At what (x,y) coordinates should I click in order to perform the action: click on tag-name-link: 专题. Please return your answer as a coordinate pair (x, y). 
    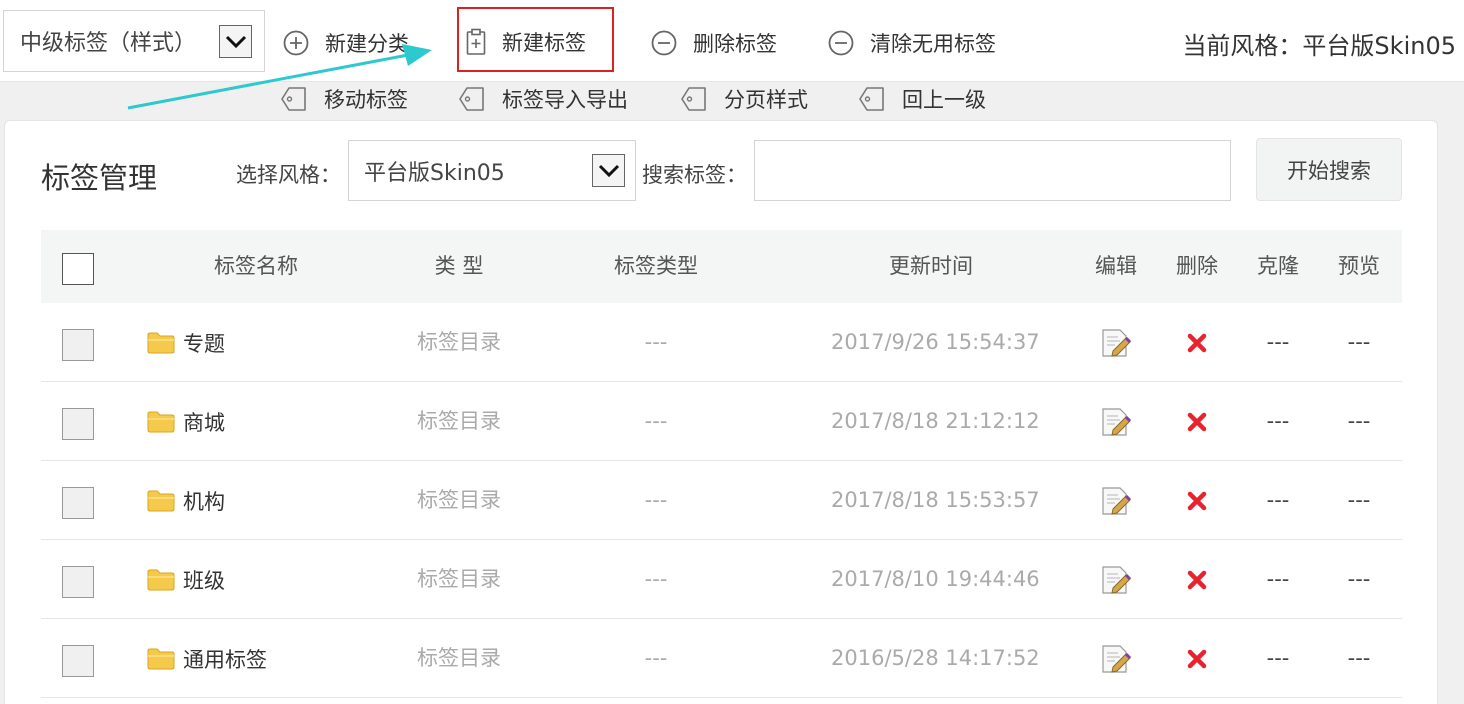
    Looking at the image, I should click on (186, 342).